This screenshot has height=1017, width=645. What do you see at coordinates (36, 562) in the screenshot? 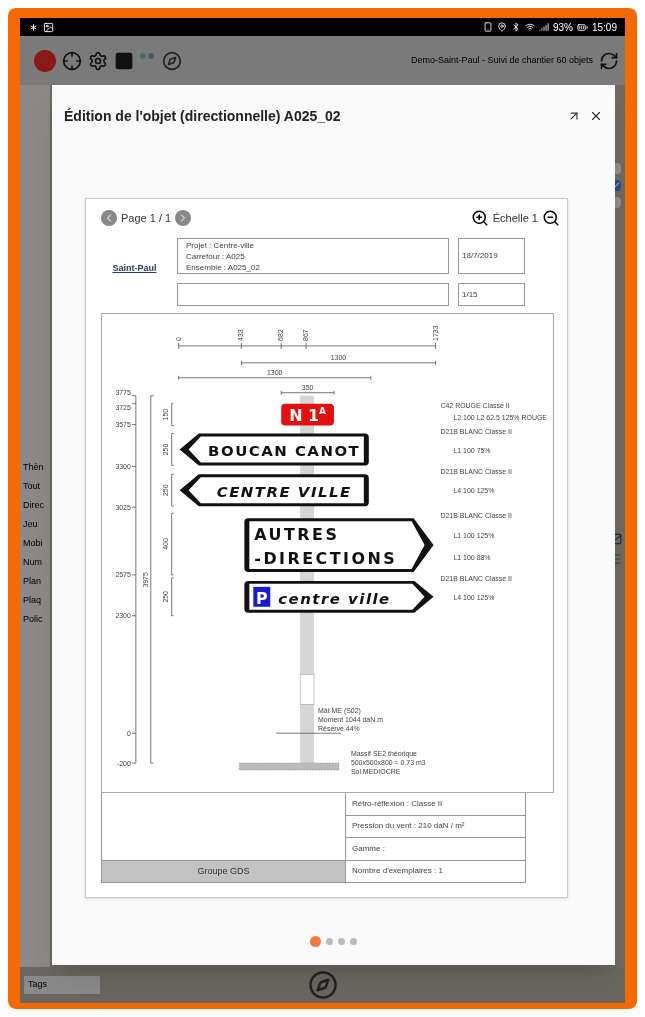
I see `sidebar-item: Num` at bounding box center [36, 562].